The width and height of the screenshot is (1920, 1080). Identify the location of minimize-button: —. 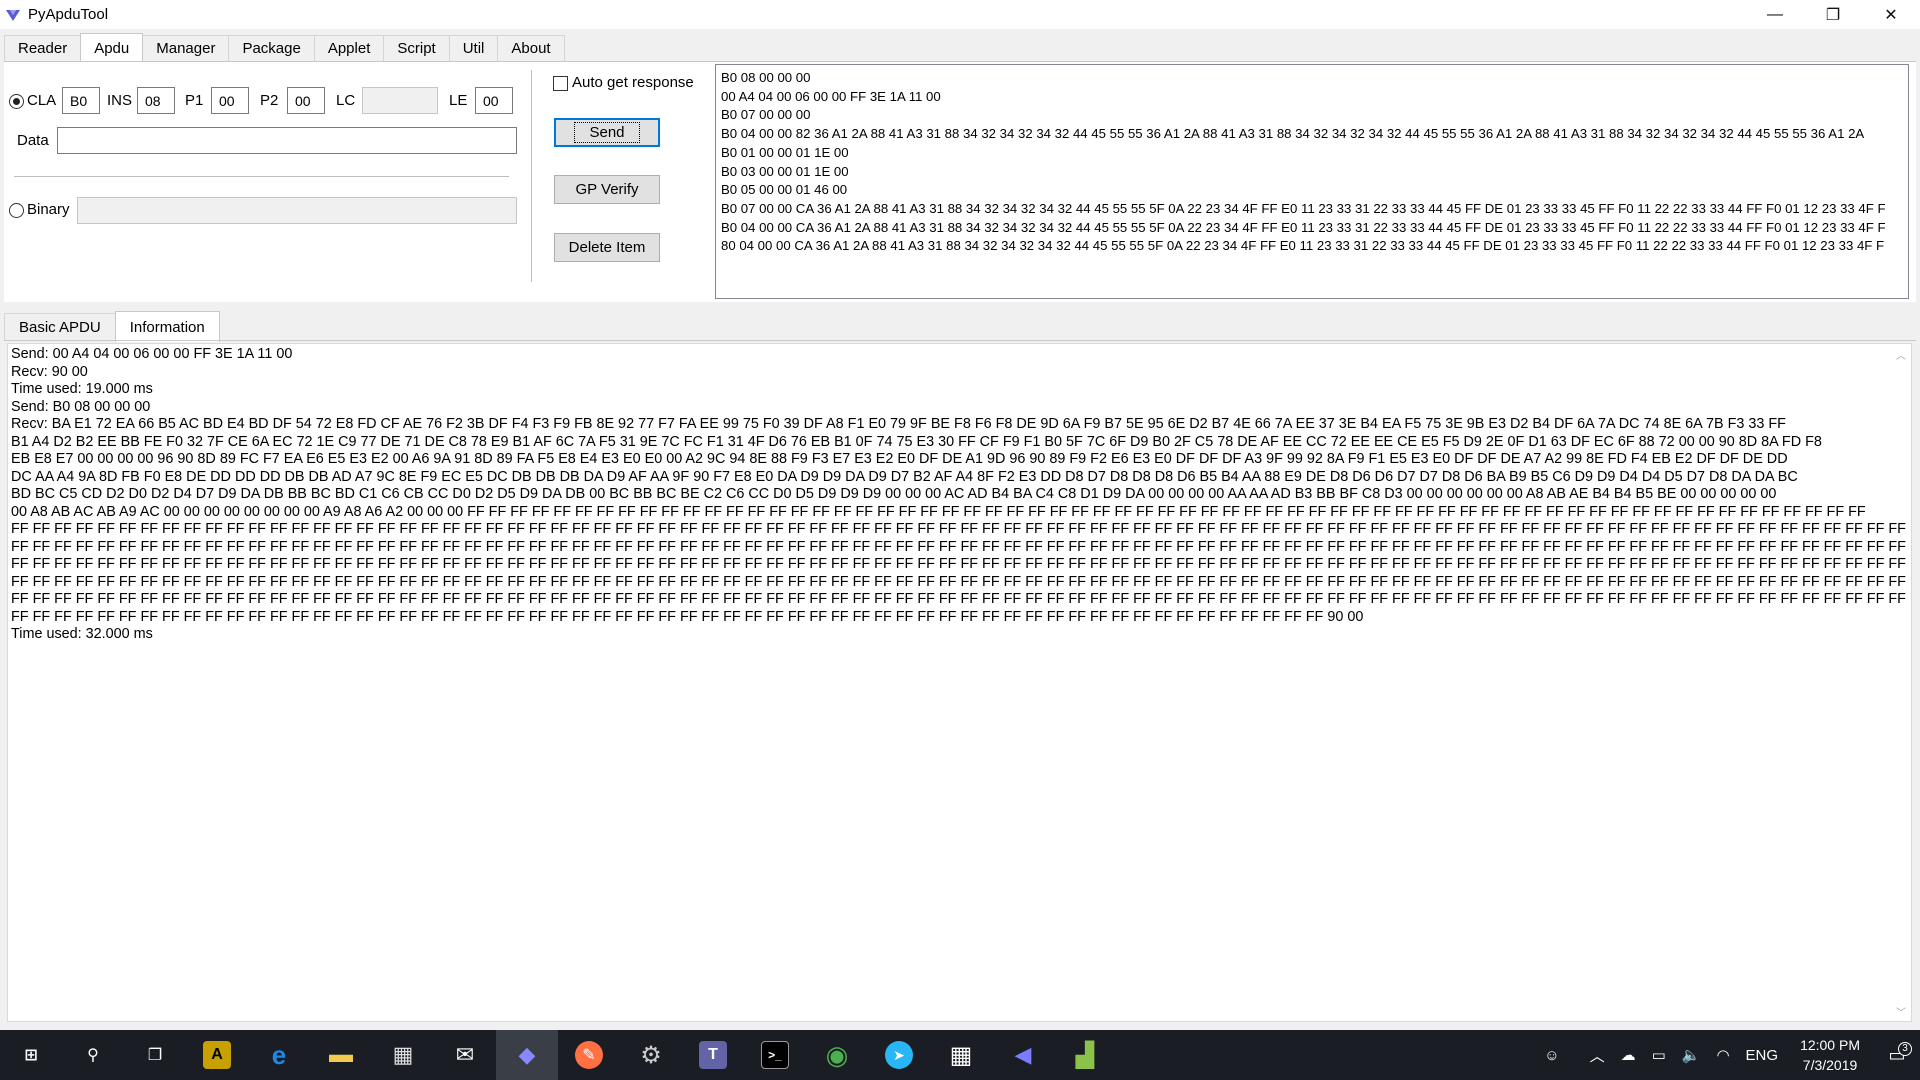
(1775, 14).